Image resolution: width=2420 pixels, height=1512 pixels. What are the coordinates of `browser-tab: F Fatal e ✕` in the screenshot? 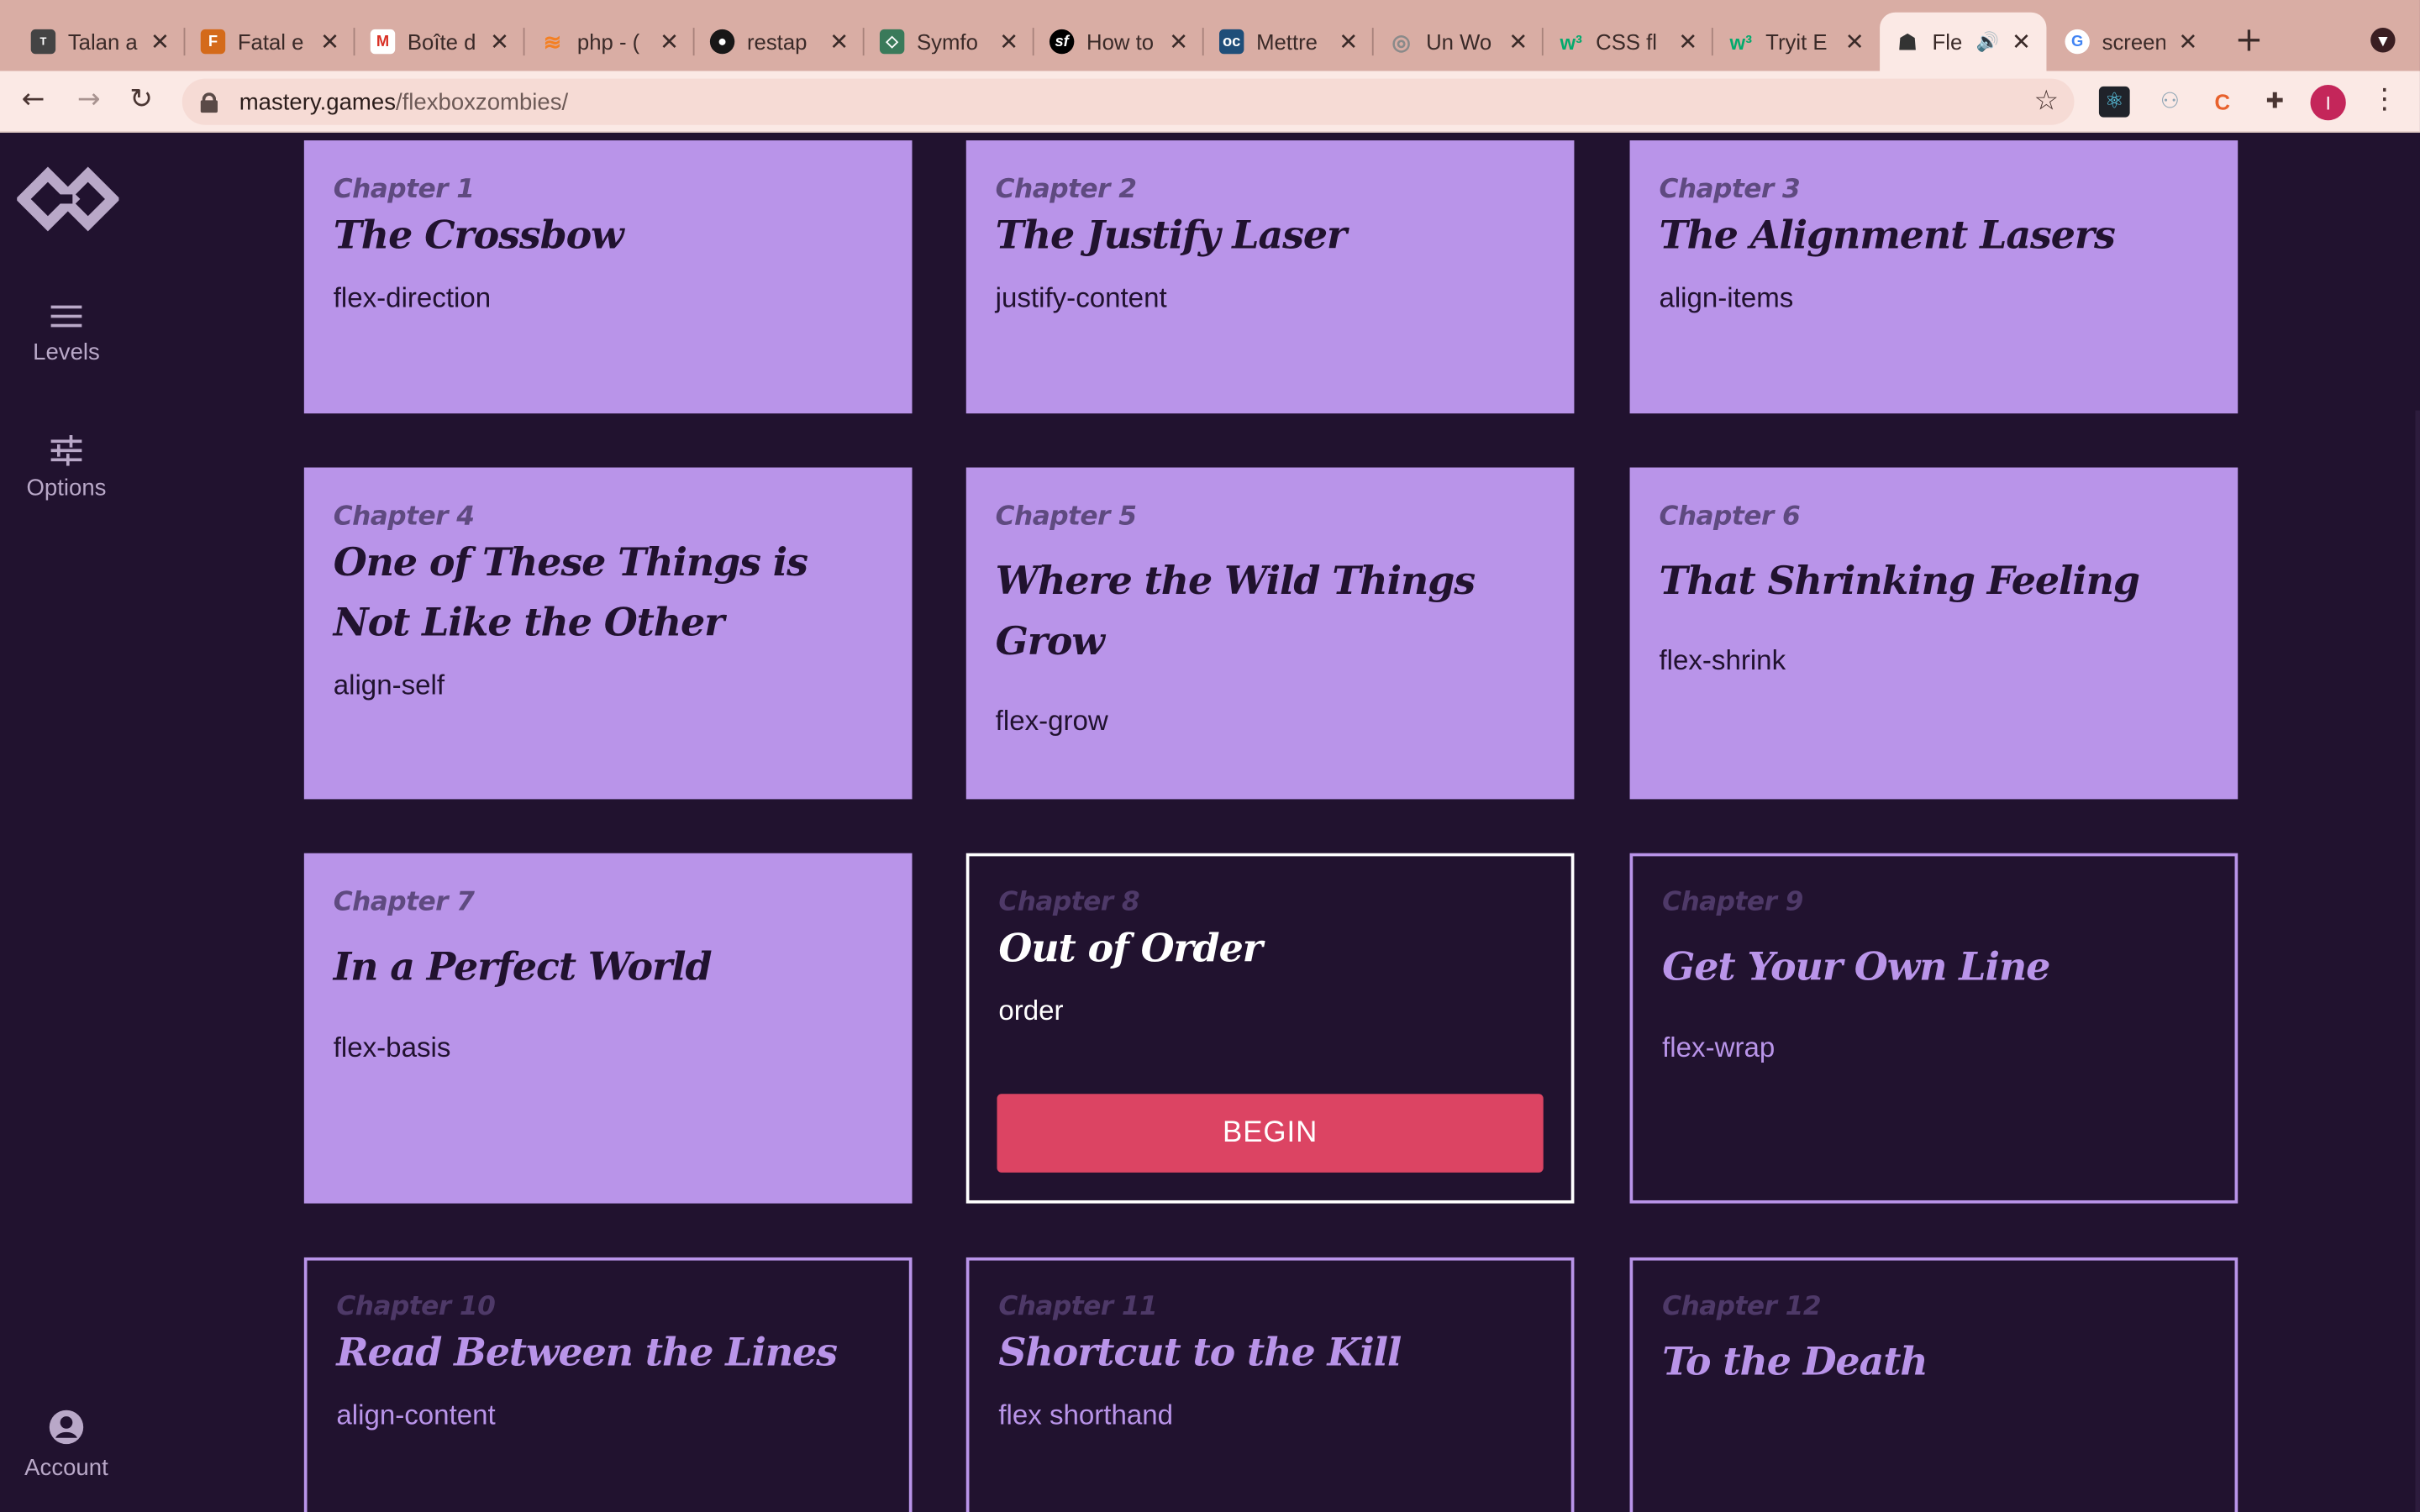 It's located at (270, 42).